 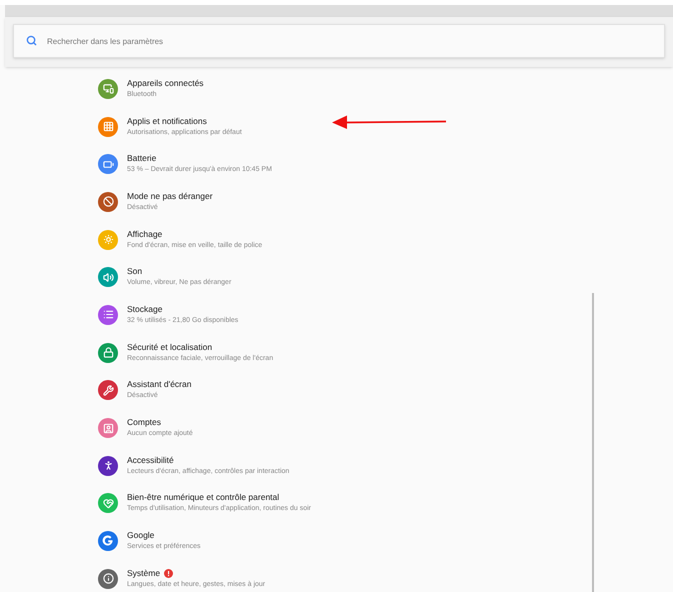 I want to click on item-title: Mode ne pas déranger, so click(x=170, y=196).